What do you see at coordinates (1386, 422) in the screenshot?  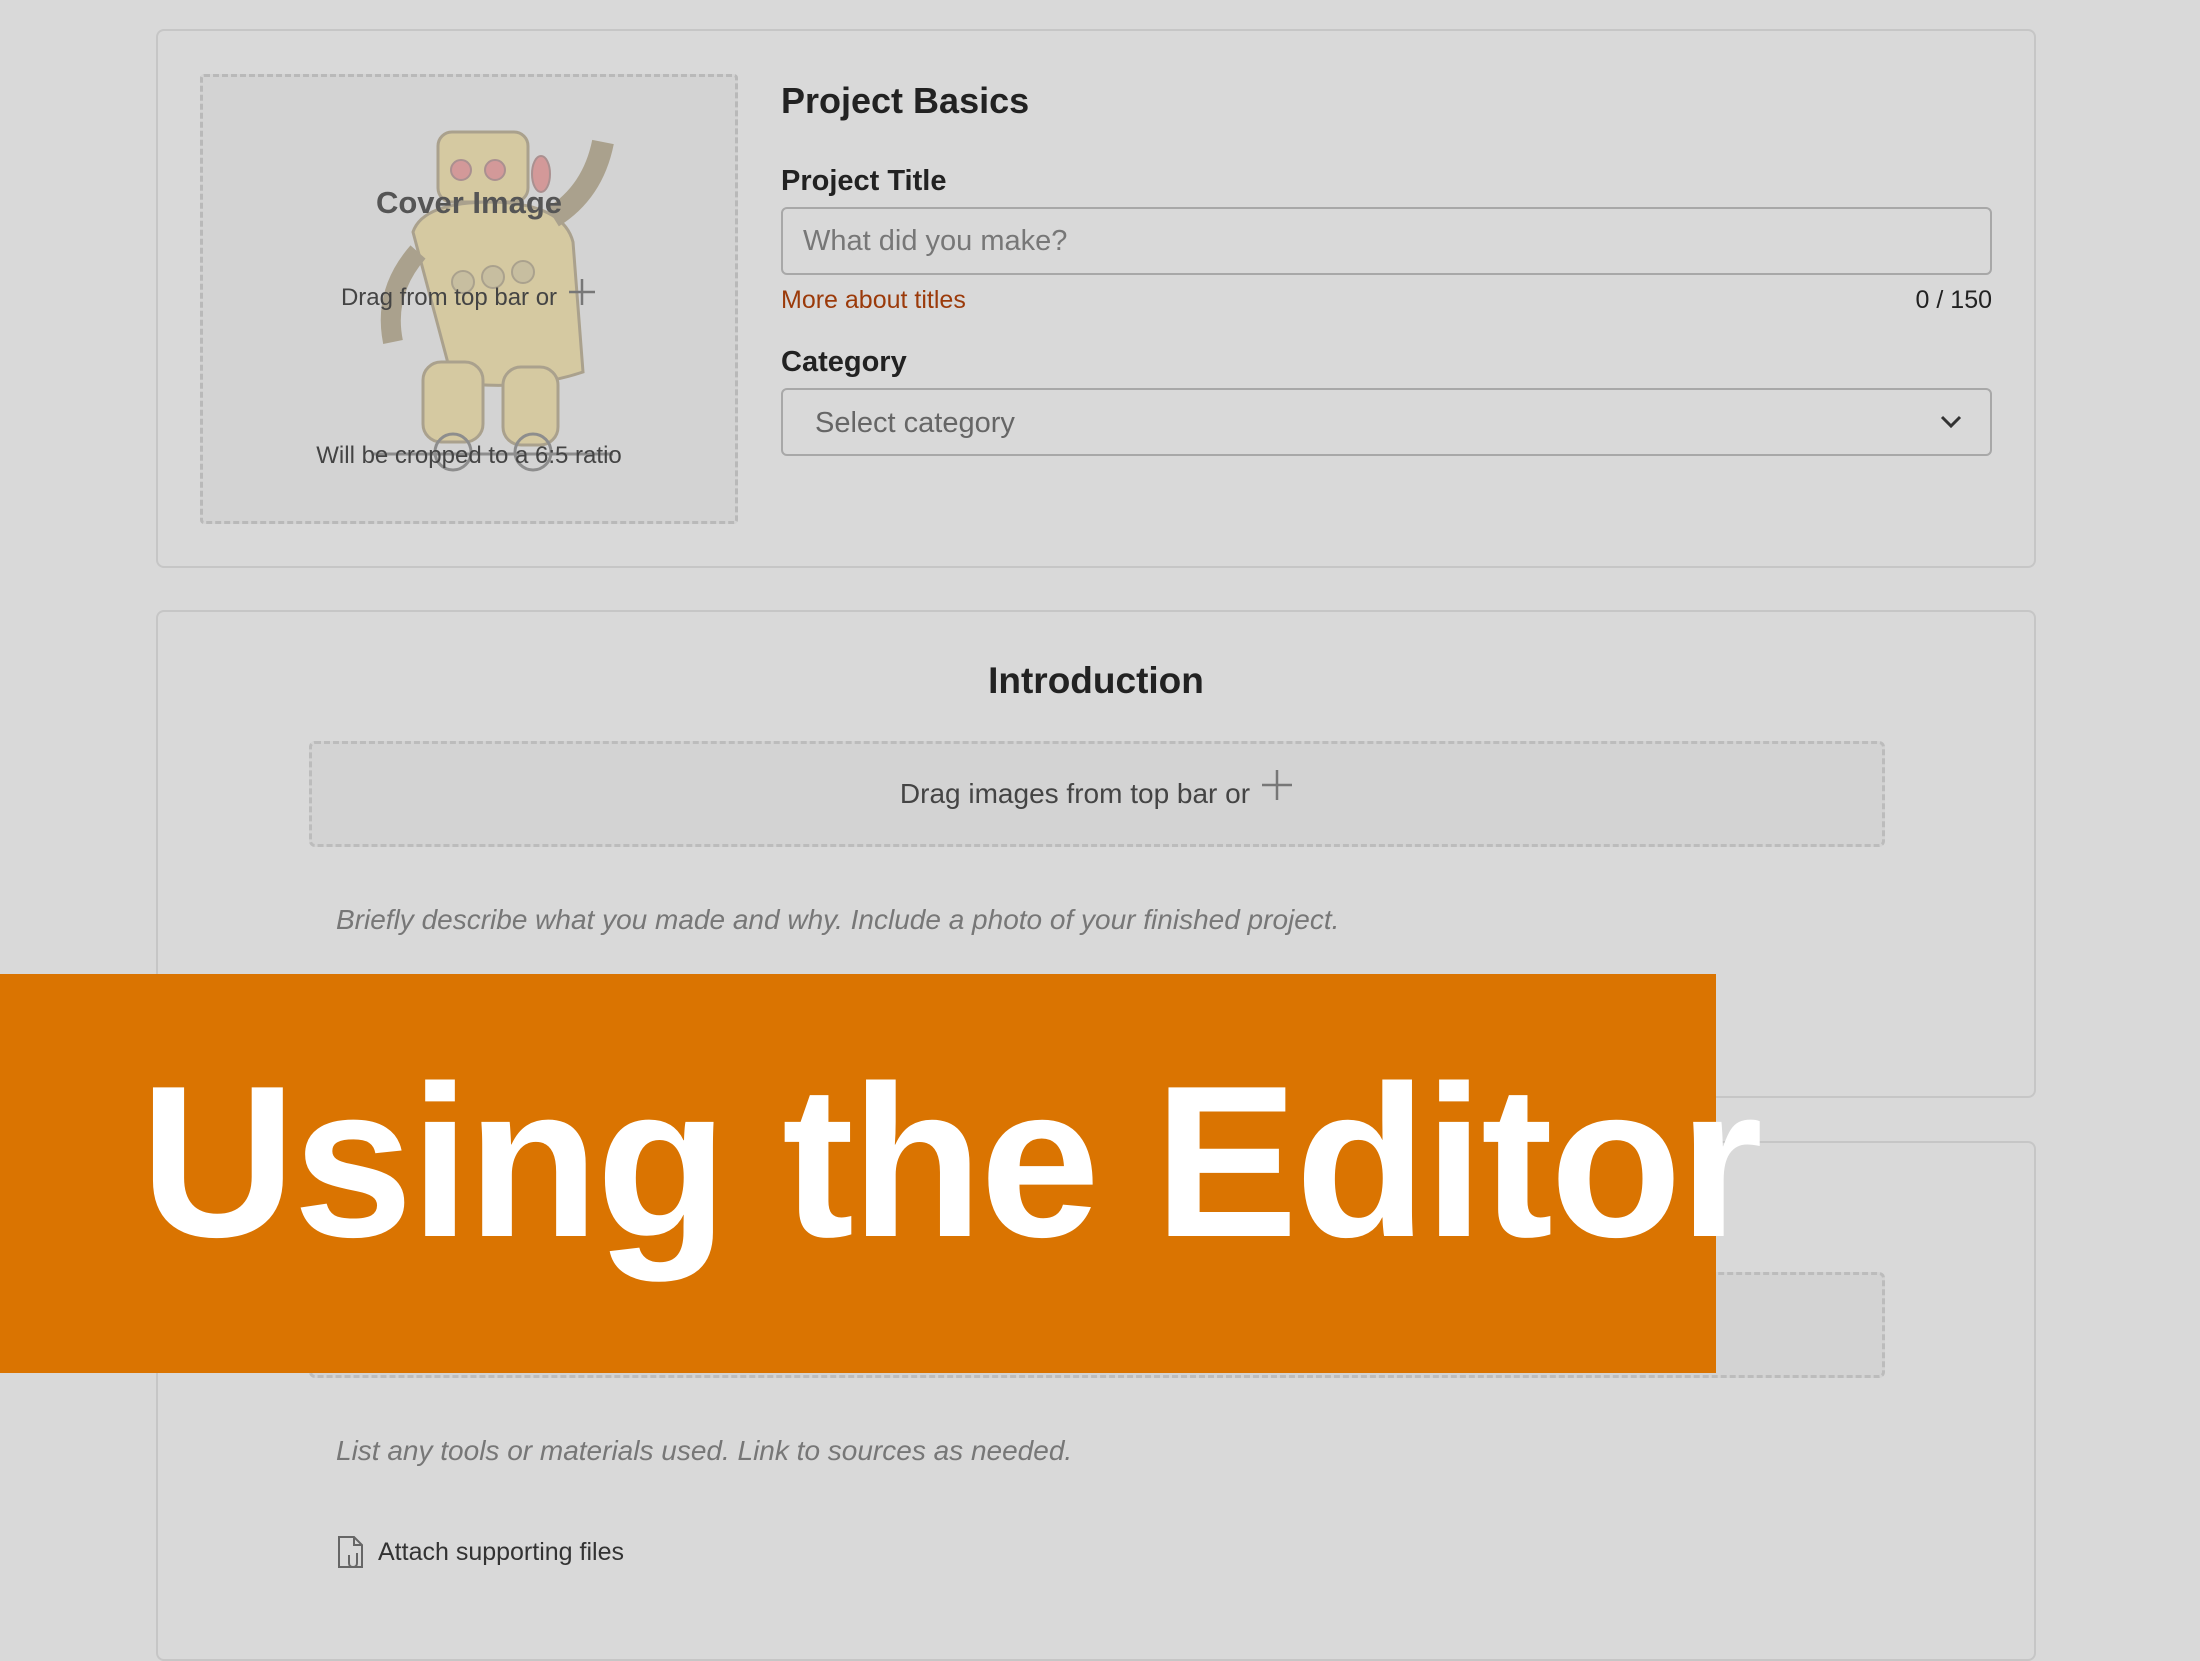 I see `category-select: Select category` at bounding box center [1386, 422].